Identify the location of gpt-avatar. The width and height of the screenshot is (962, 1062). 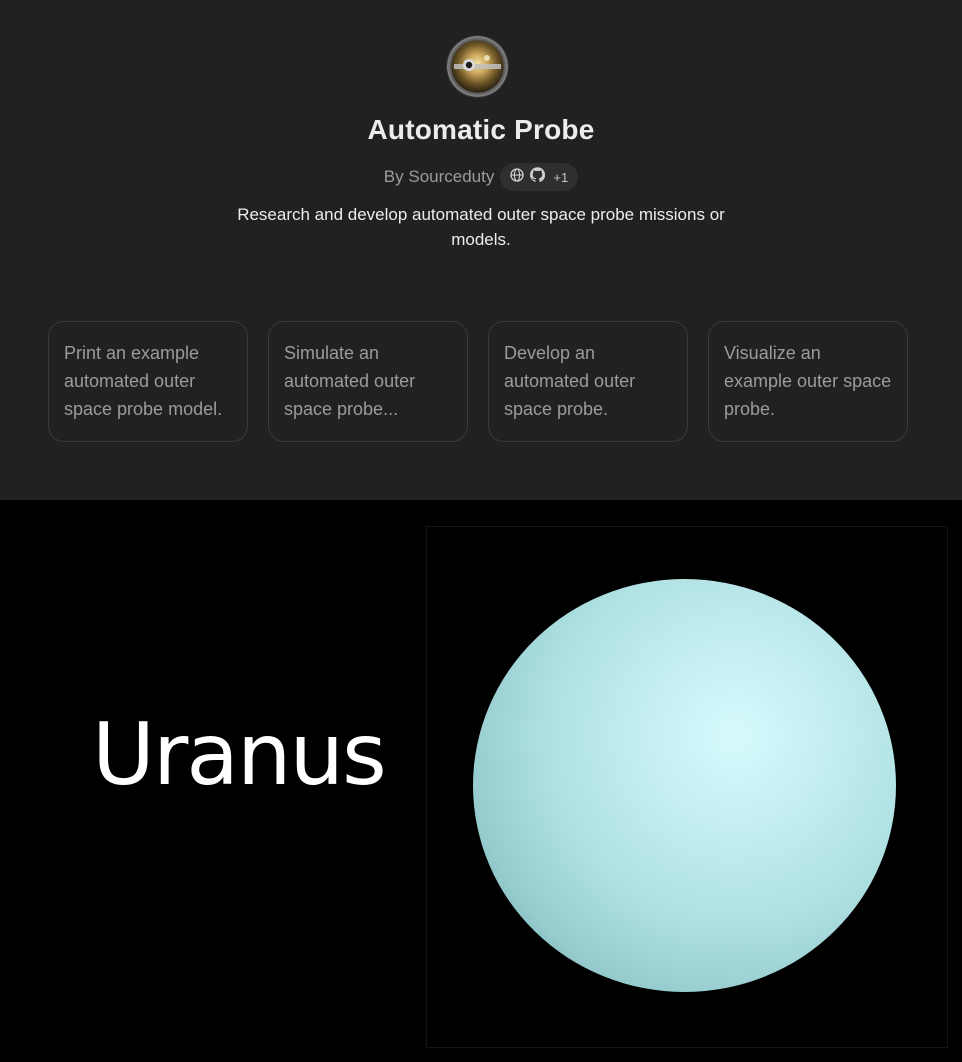
(477, 66).